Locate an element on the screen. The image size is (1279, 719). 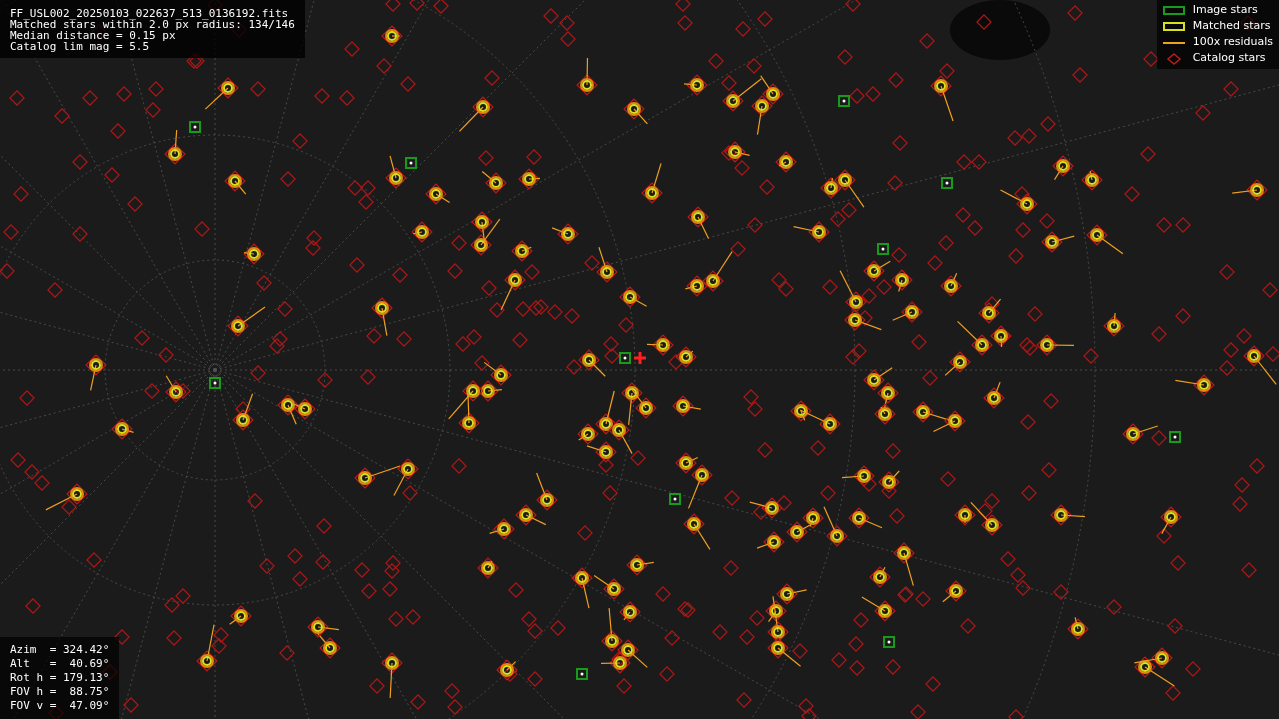
legend-label: Matched stars is located at coordinates (1231, 26).